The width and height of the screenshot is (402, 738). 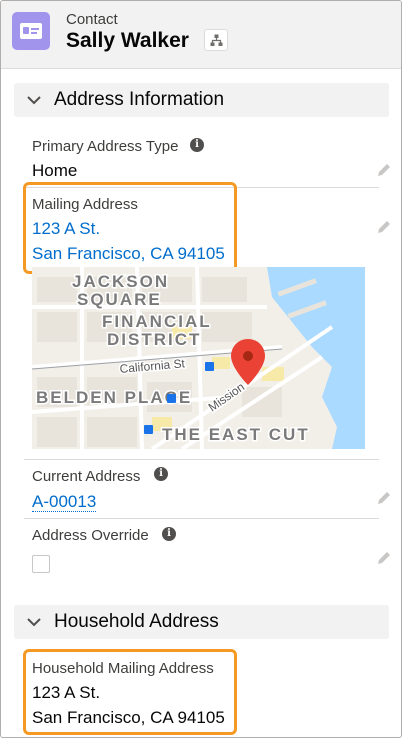 I want to click on current-address-value: A-00013, so click(x=64, y=502).